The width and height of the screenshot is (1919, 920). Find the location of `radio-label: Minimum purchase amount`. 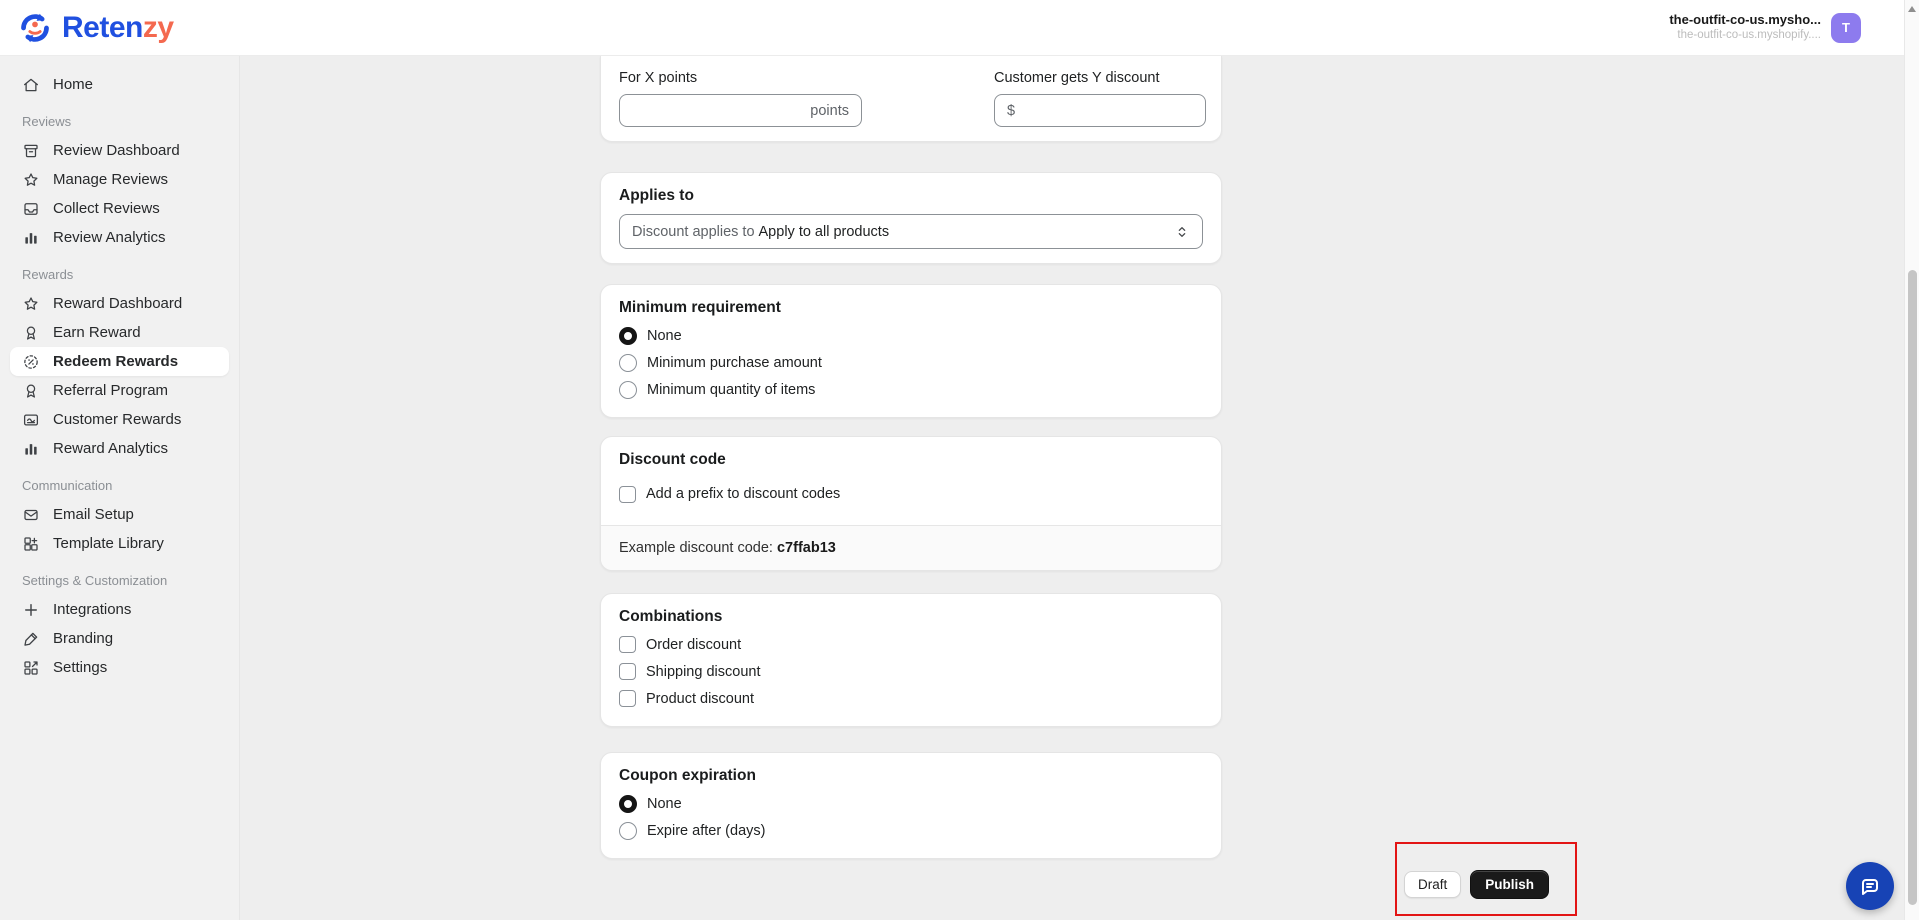

radio-label: Minimum purchase amount is located at coordinates (734, 362).